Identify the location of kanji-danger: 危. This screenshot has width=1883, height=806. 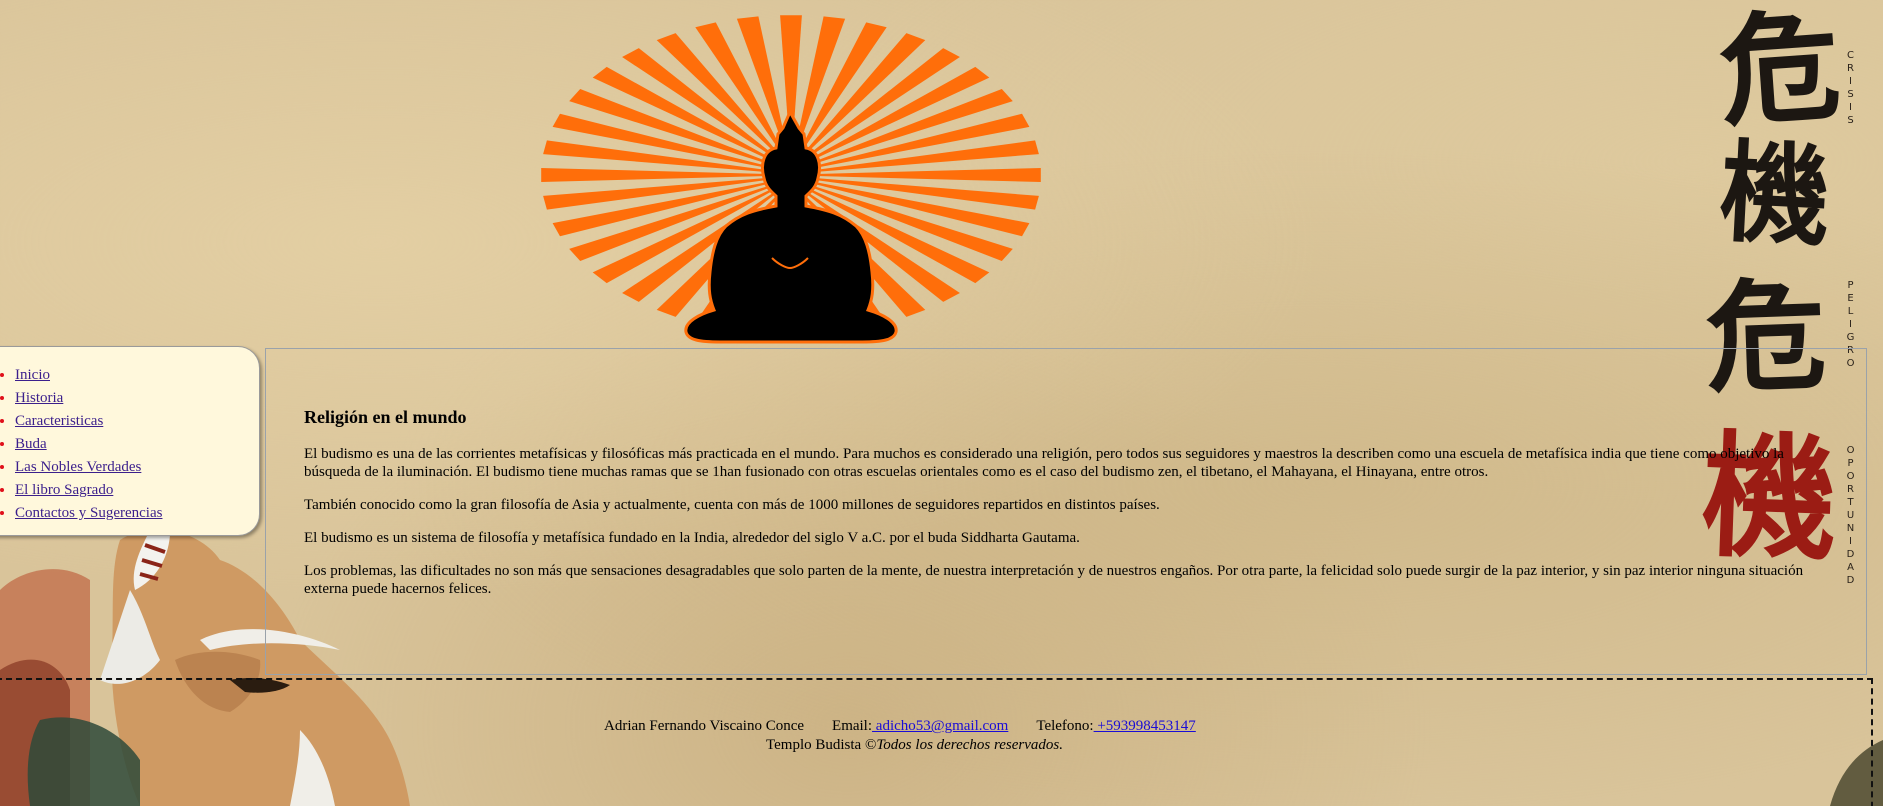
(1780, 72).